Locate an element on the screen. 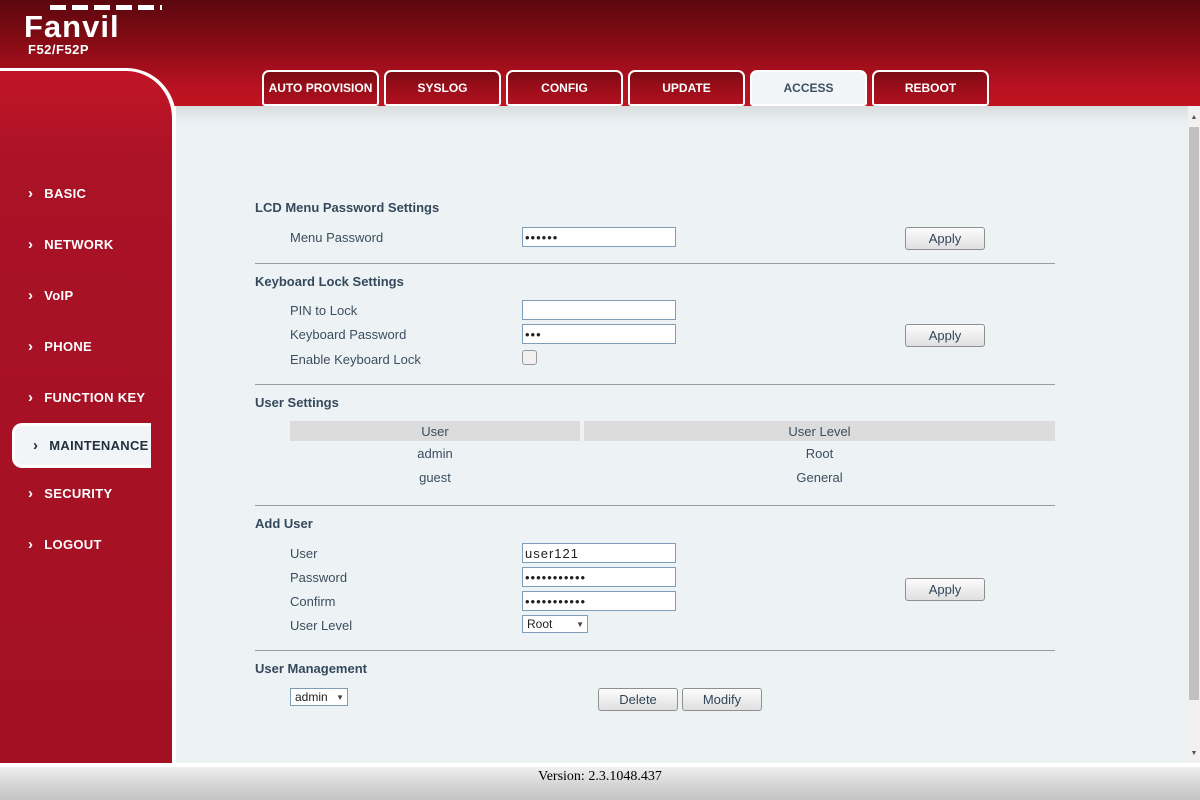  sidebar-item-phone: › PHONE is located at coordinates (86, 346).